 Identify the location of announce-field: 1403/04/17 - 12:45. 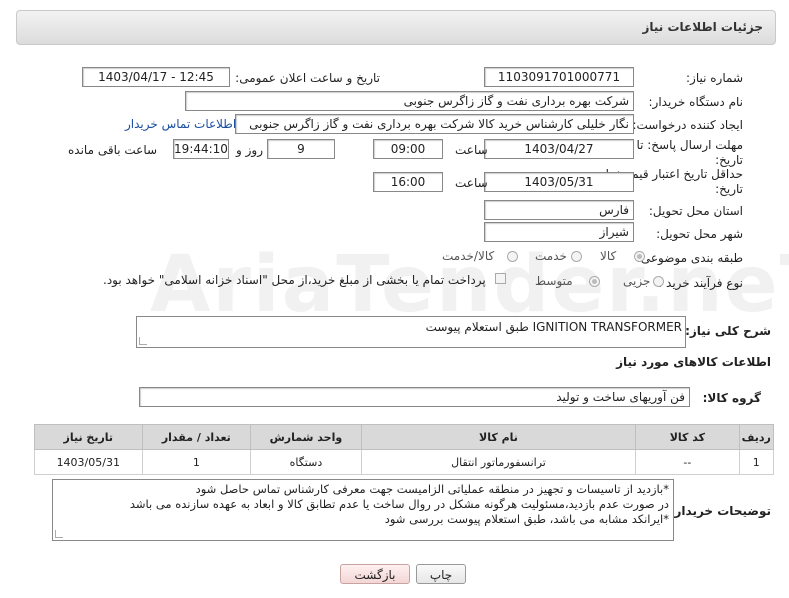
(156, 77).